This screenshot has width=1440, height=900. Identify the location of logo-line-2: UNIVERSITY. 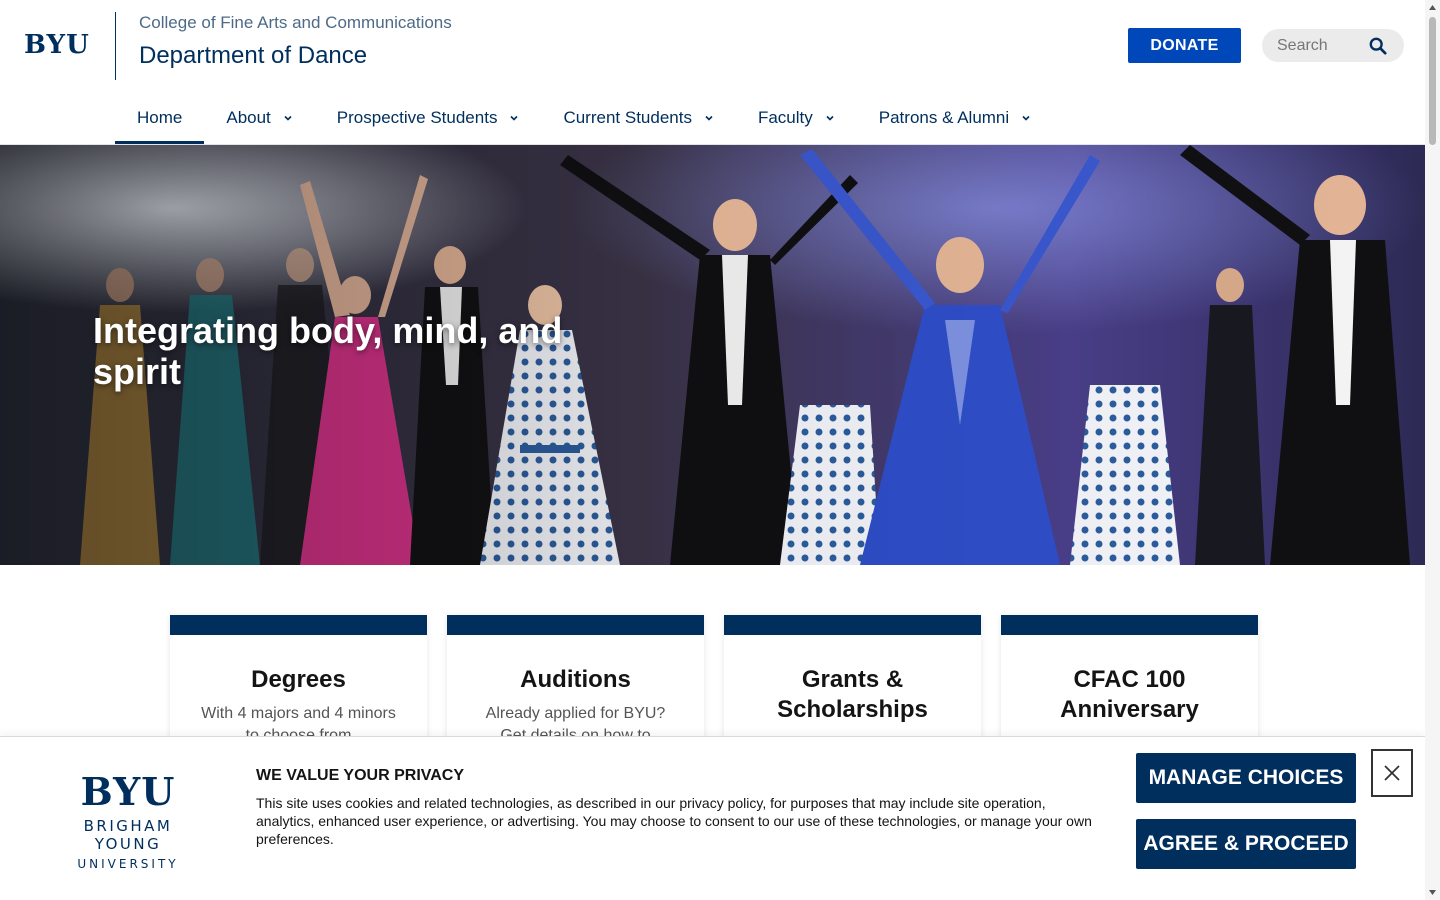
(128, 864).